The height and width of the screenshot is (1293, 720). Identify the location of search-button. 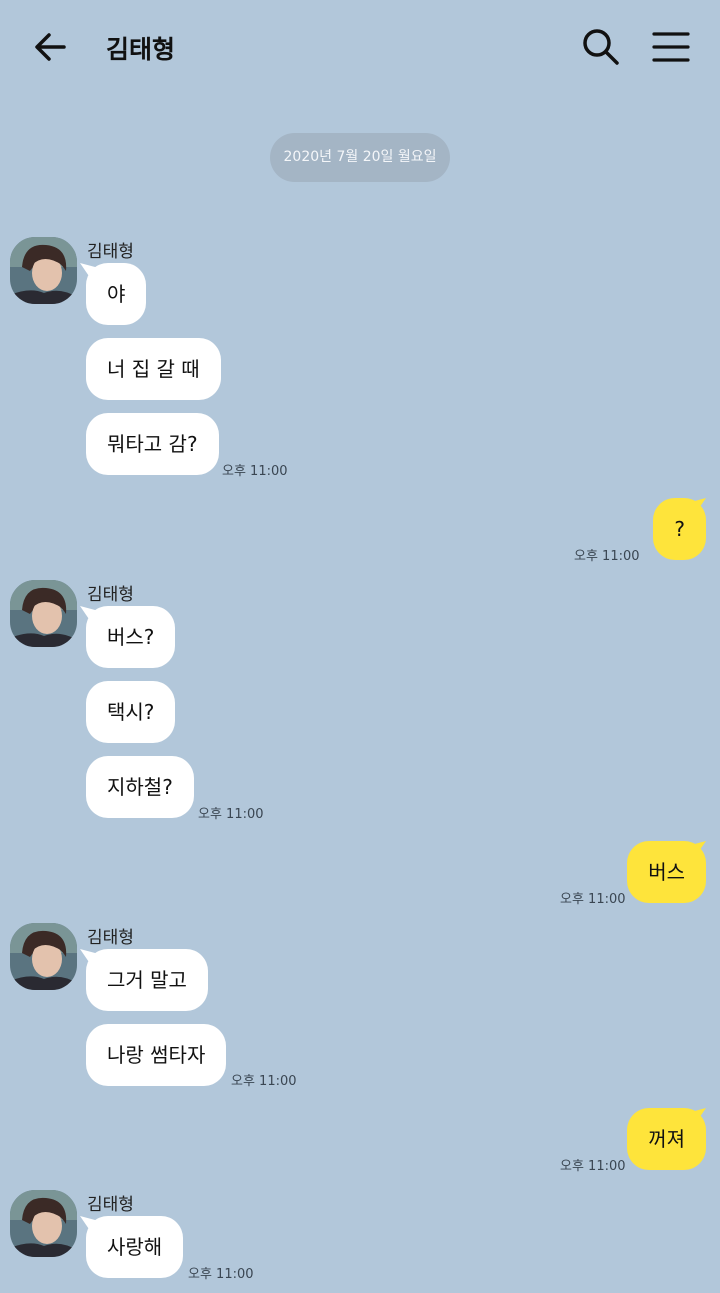
(601, 47).